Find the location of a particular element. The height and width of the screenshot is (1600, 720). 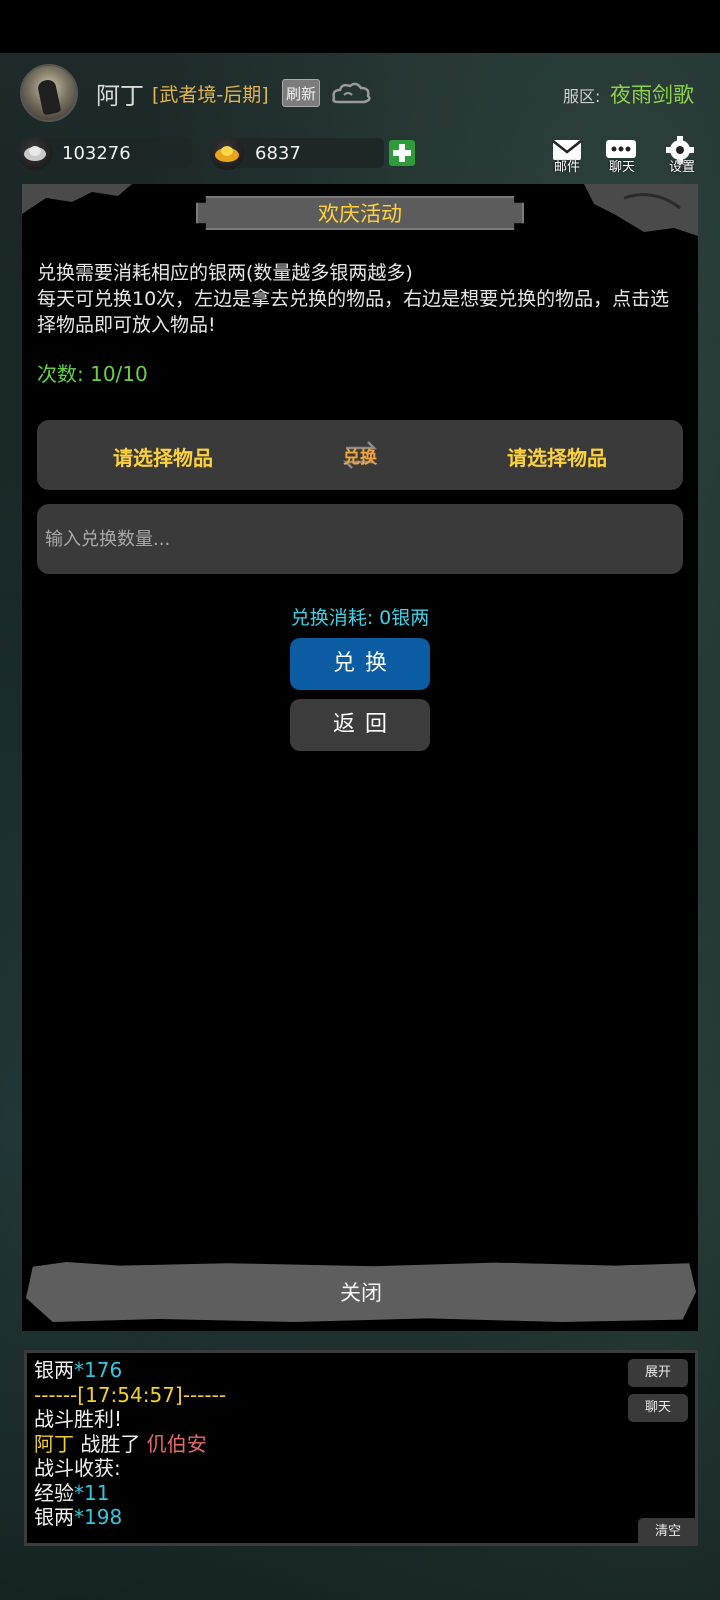

player-avatar is located at coordinates (49, 93).